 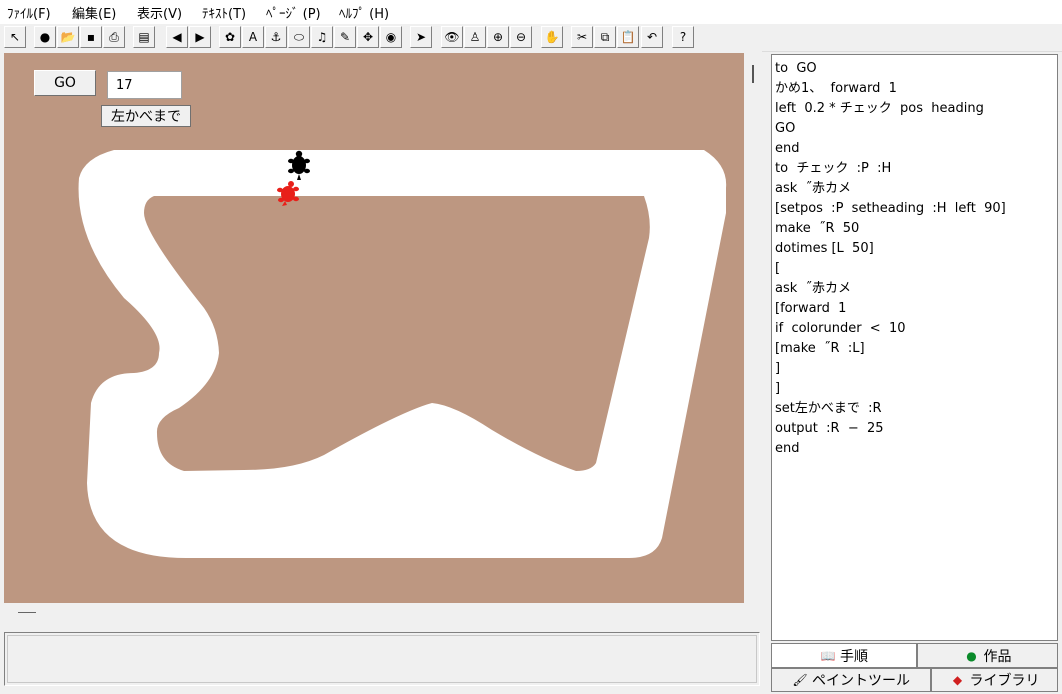 I want to click on code-line: make ˝R 50, so click(x=817, y=228).